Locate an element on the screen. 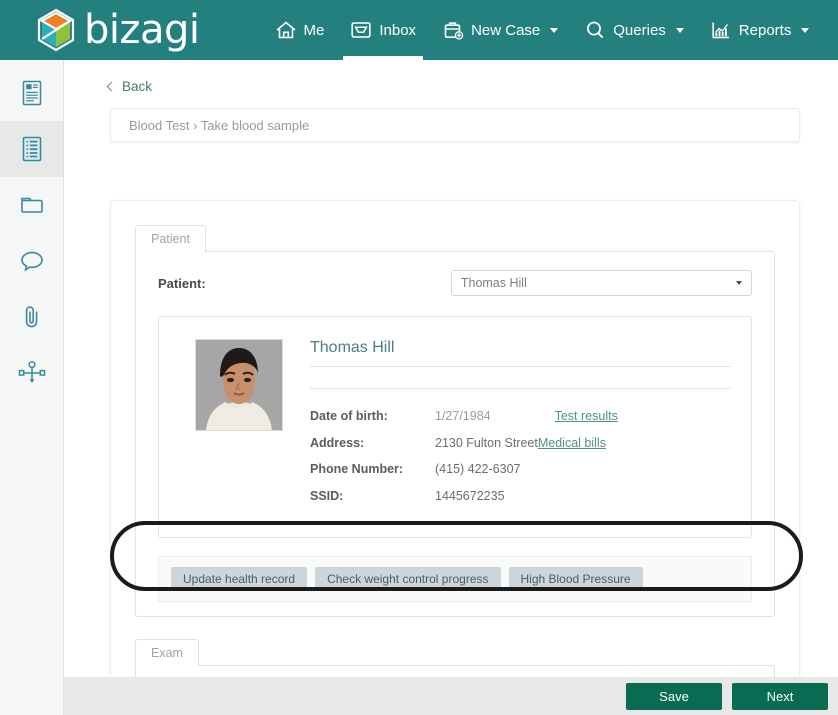 This screenshot has width=838, height=715. sidebar-item-attachments is located at coordinates (31, 317).